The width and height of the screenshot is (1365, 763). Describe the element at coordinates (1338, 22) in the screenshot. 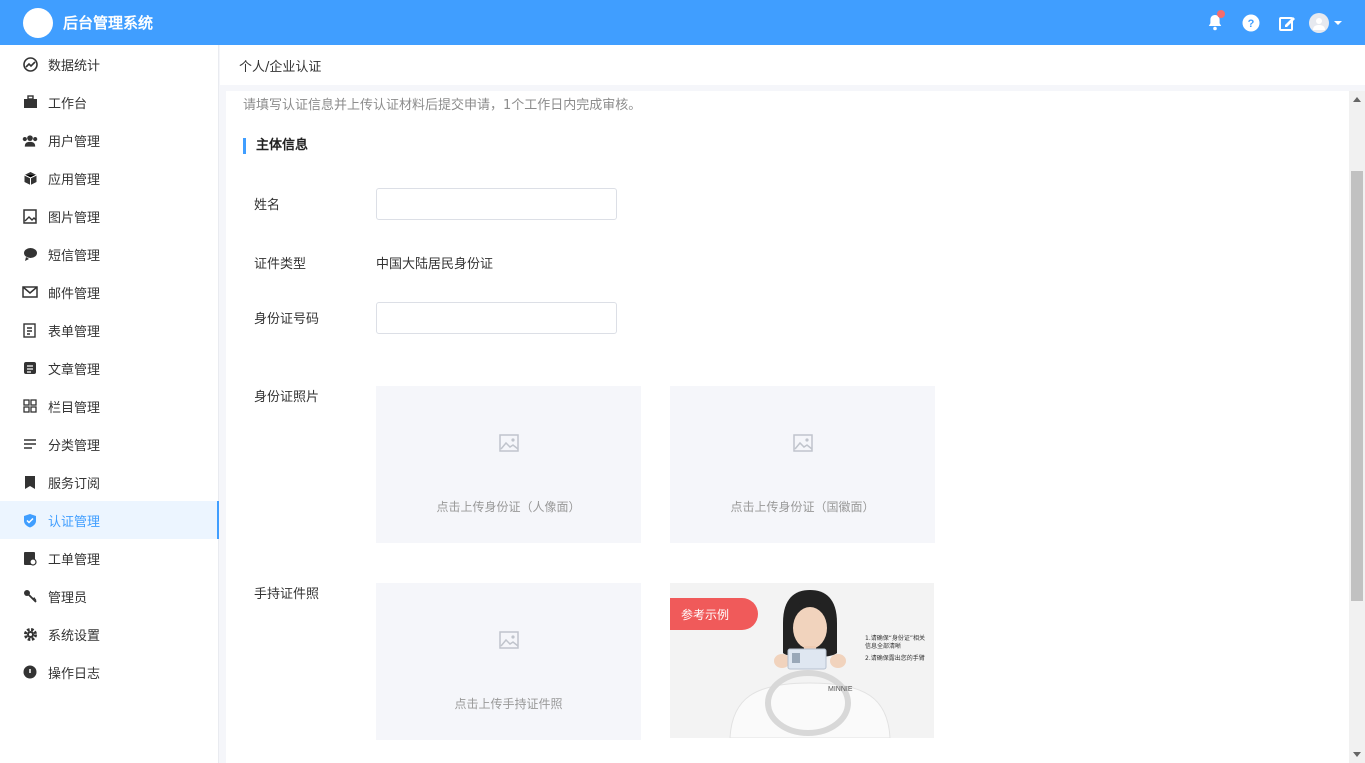

I see `chevron-down-icon` at that location.